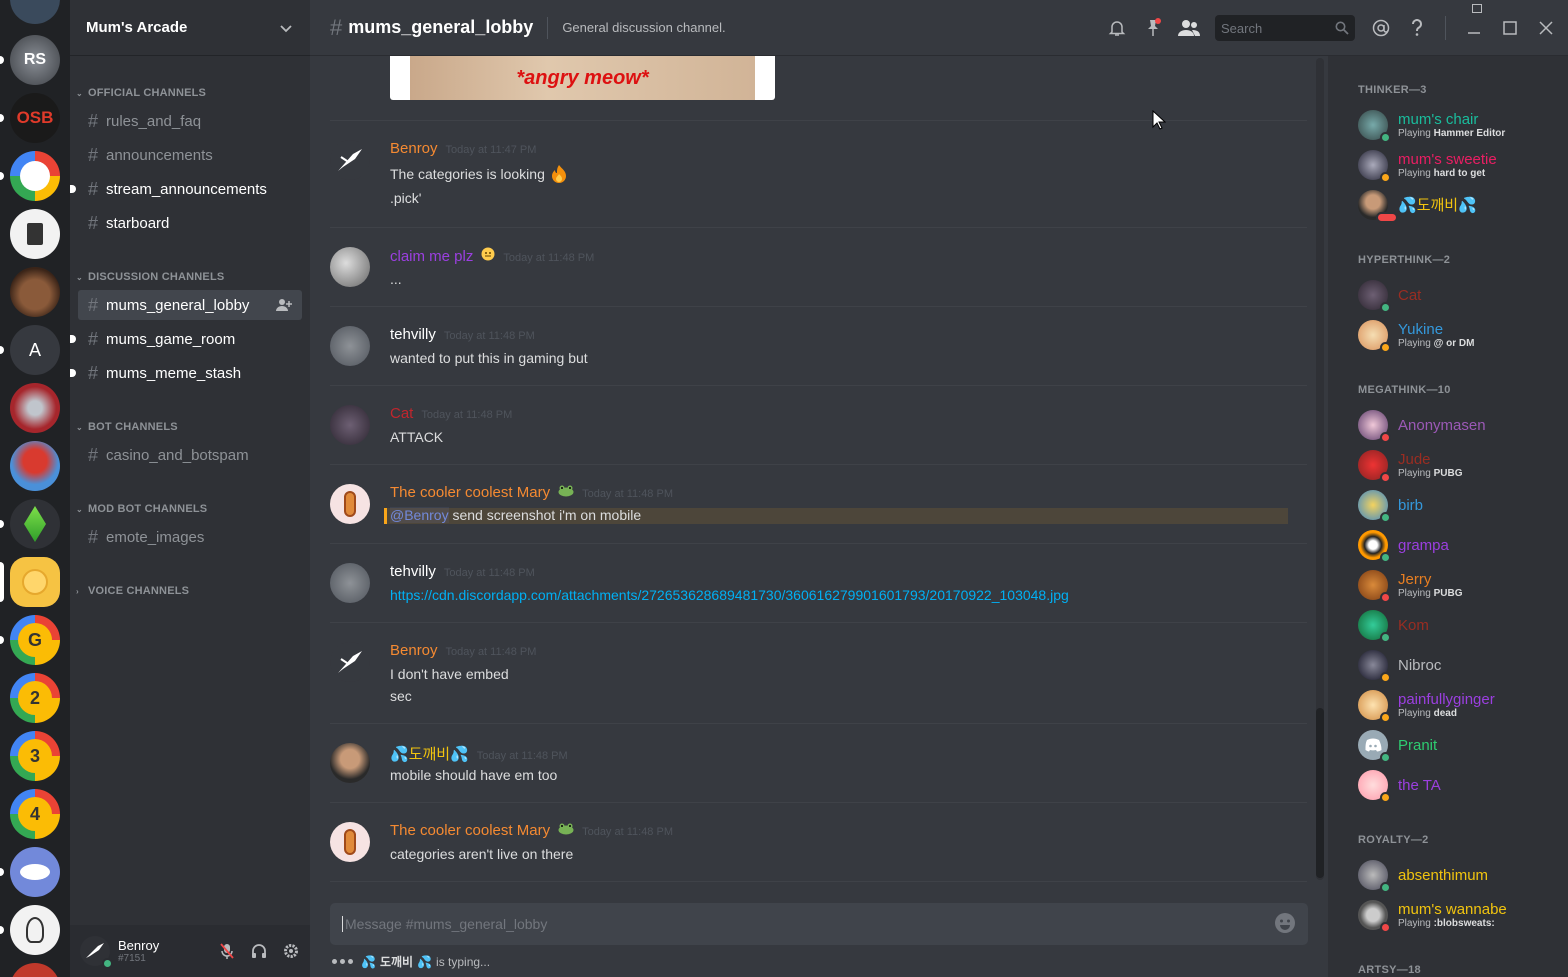 The width and height of the screenshot is (1568, 977). Describe the element at coordinates (1399, 665) in the screenshot. I see `member-item: Nibroc` at that location.